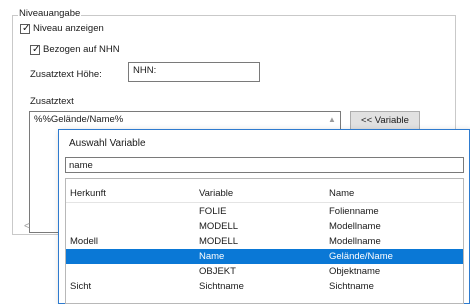  Describe the element at coordinates (361, 256) in the screenshot. I see `row-name: Gelände/Name` at that location.